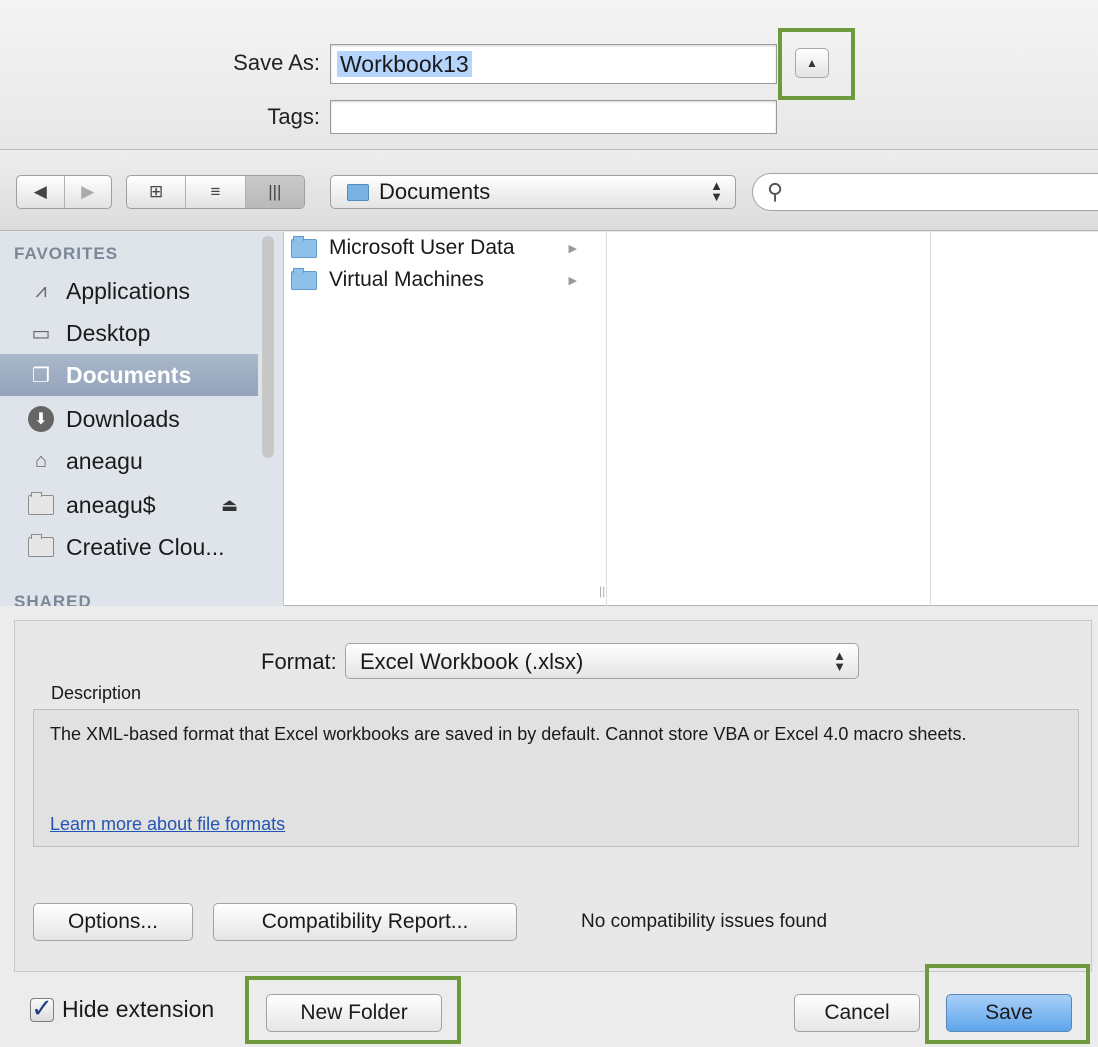  I want to click on search-icon: ⚲, so click(775, 191).